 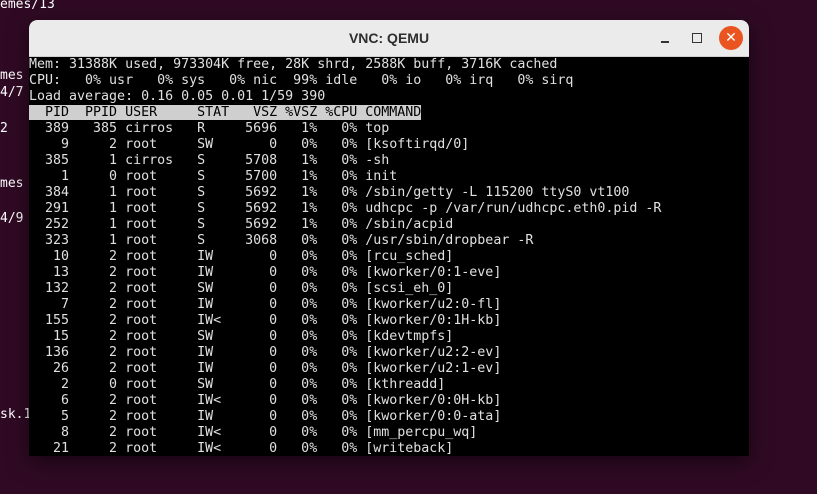 I want to click on process-row: 26 2 root IW 0 0% 0% [kworker/u2:1-ev], so click(x=265, y=368).